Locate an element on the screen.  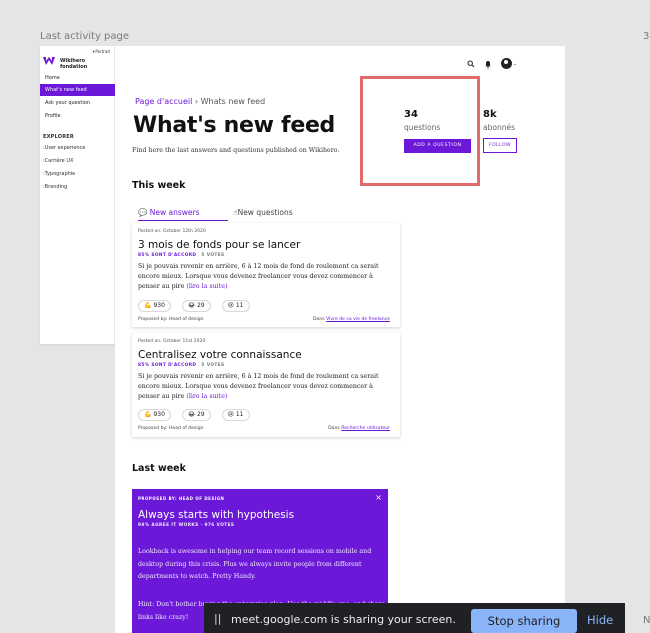
follow-button: FOLLOW is located at coordinates (500, 145).